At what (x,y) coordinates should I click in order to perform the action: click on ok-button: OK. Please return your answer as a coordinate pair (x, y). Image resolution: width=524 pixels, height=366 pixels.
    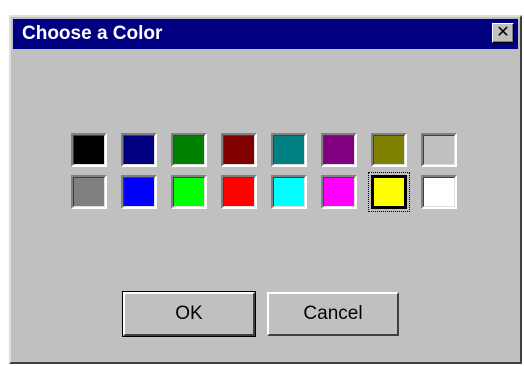
    Looking at the image, I should click on (189, 314).